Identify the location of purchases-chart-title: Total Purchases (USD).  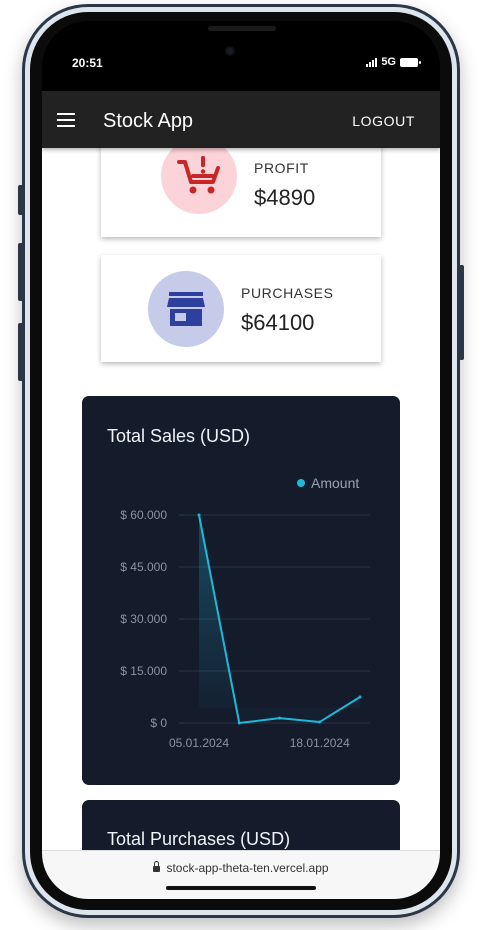
(199, 839).